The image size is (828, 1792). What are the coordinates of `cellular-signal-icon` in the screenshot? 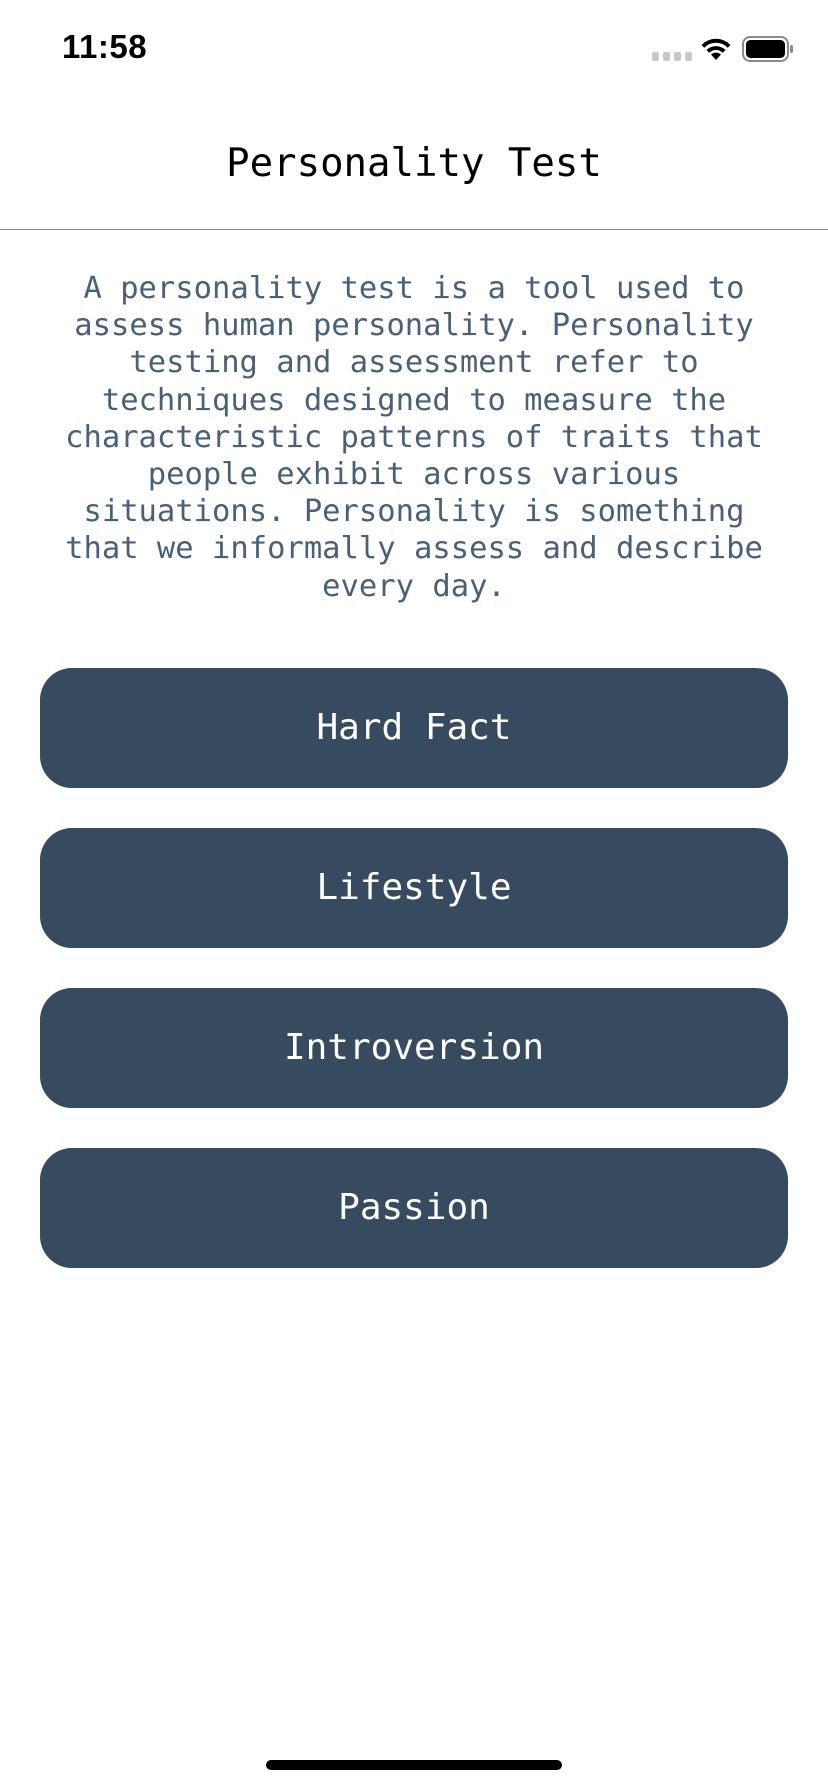 It's located at (672, 56).